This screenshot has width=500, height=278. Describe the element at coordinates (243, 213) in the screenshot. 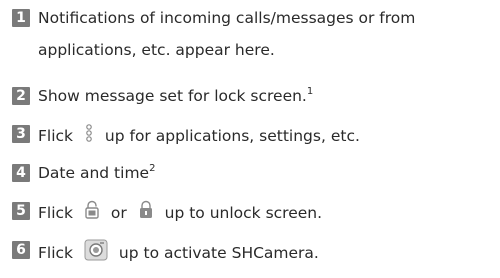

I see `item-text-after: up to unlock screen.` at that location.